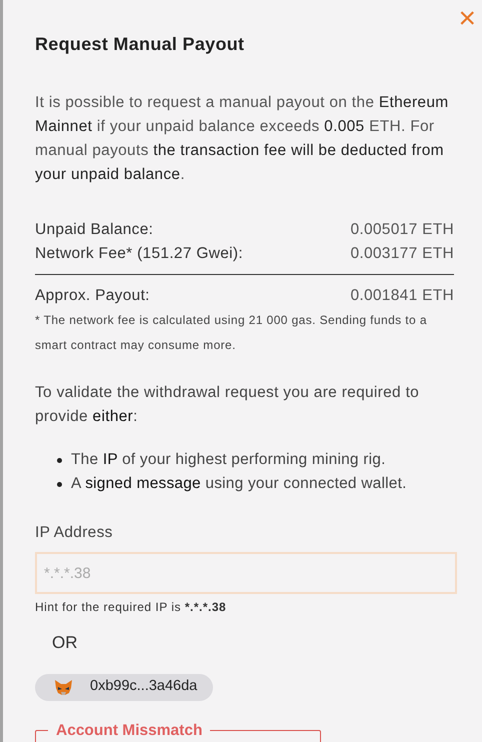 This screenshot has height=742, width=482. Describe the element at coordinates (94, 230) in the screenshot. I see `summary-label: Unpaid Balance:` at that location.